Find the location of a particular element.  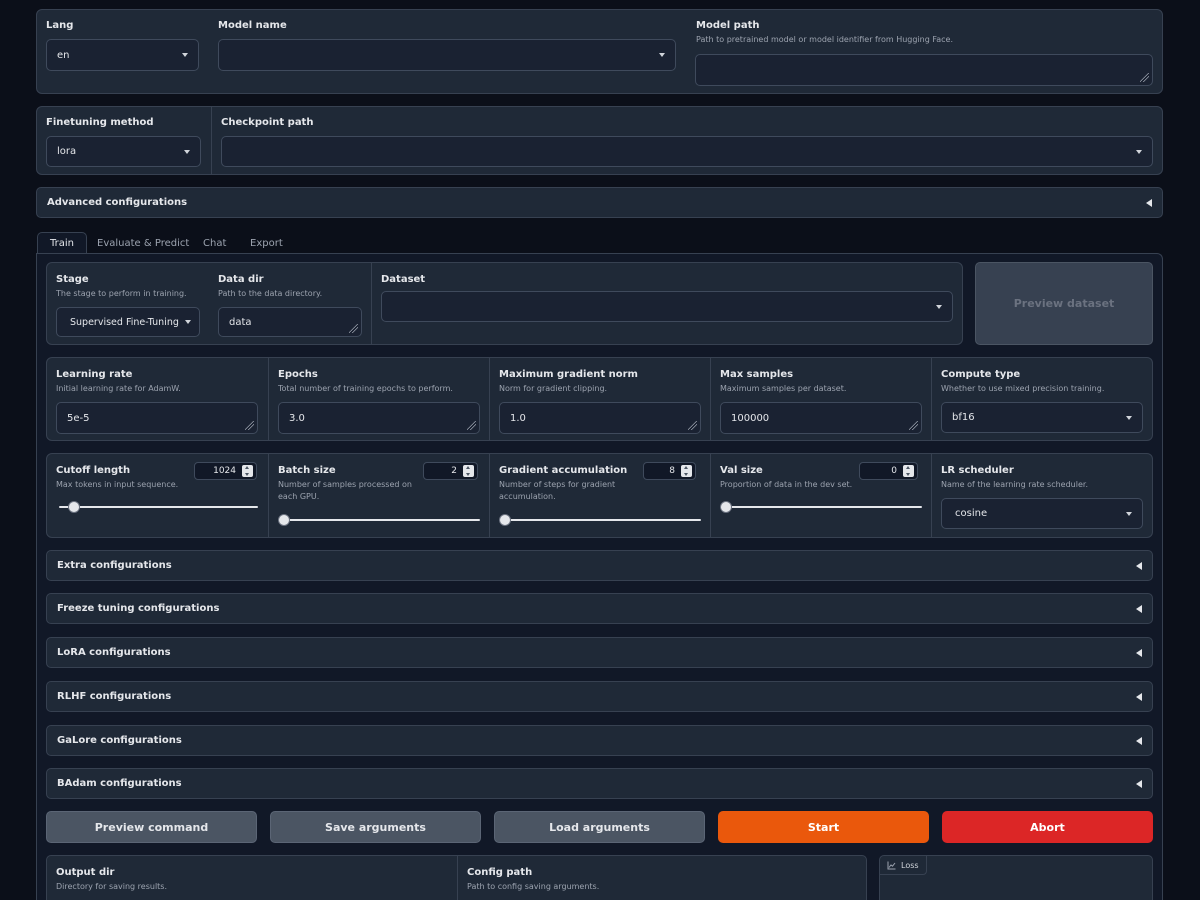

batch-size-value: 2 is located at coordinates (454, 471).